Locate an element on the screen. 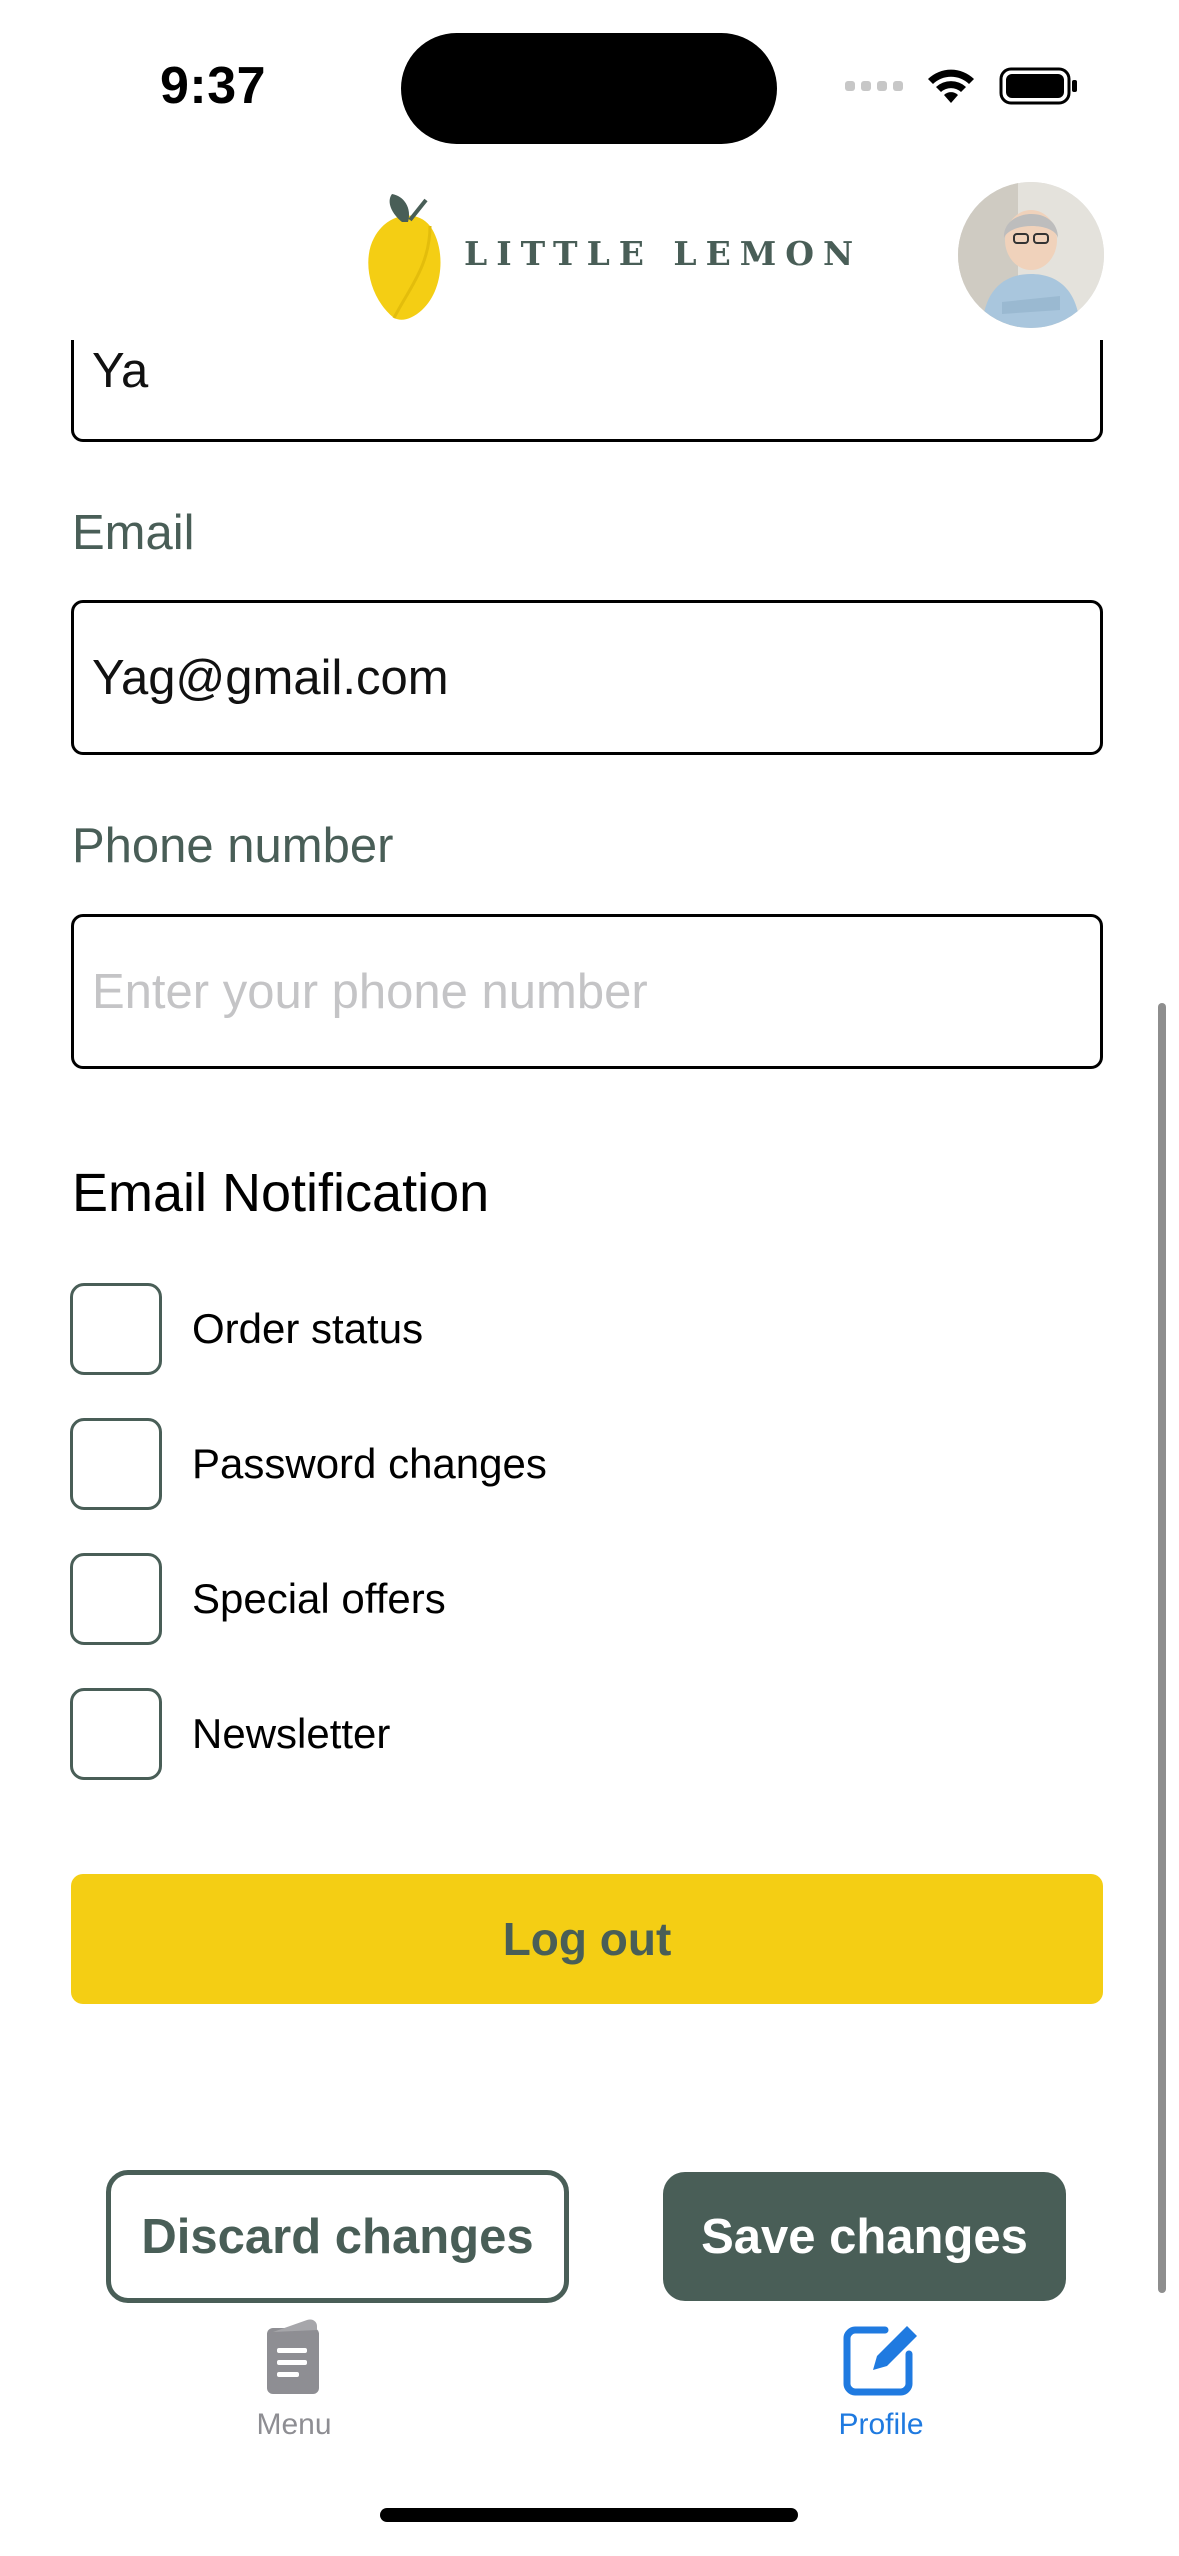 This screenshot has width=1179, height=2556. tab-menu: Menu is located at coordinates (294, 2380).